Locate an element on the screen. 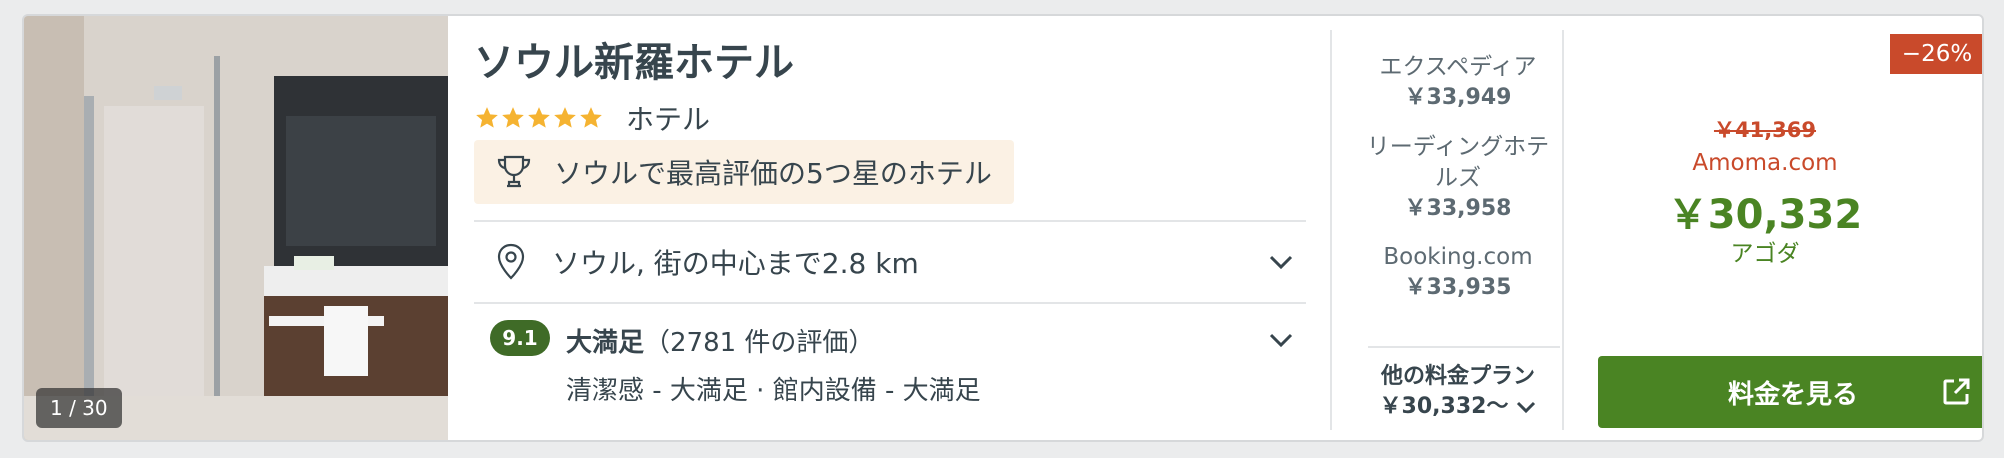  stars-row: ホテル is located at coordinates (592, 118).